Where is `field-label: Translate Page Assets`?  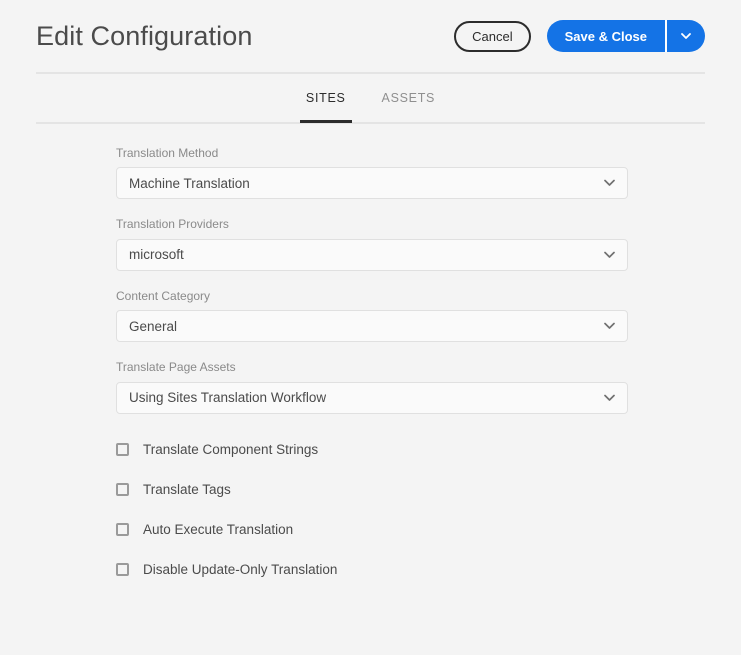 field-label: Translate Page Assets is located at coordinates (176, 367).